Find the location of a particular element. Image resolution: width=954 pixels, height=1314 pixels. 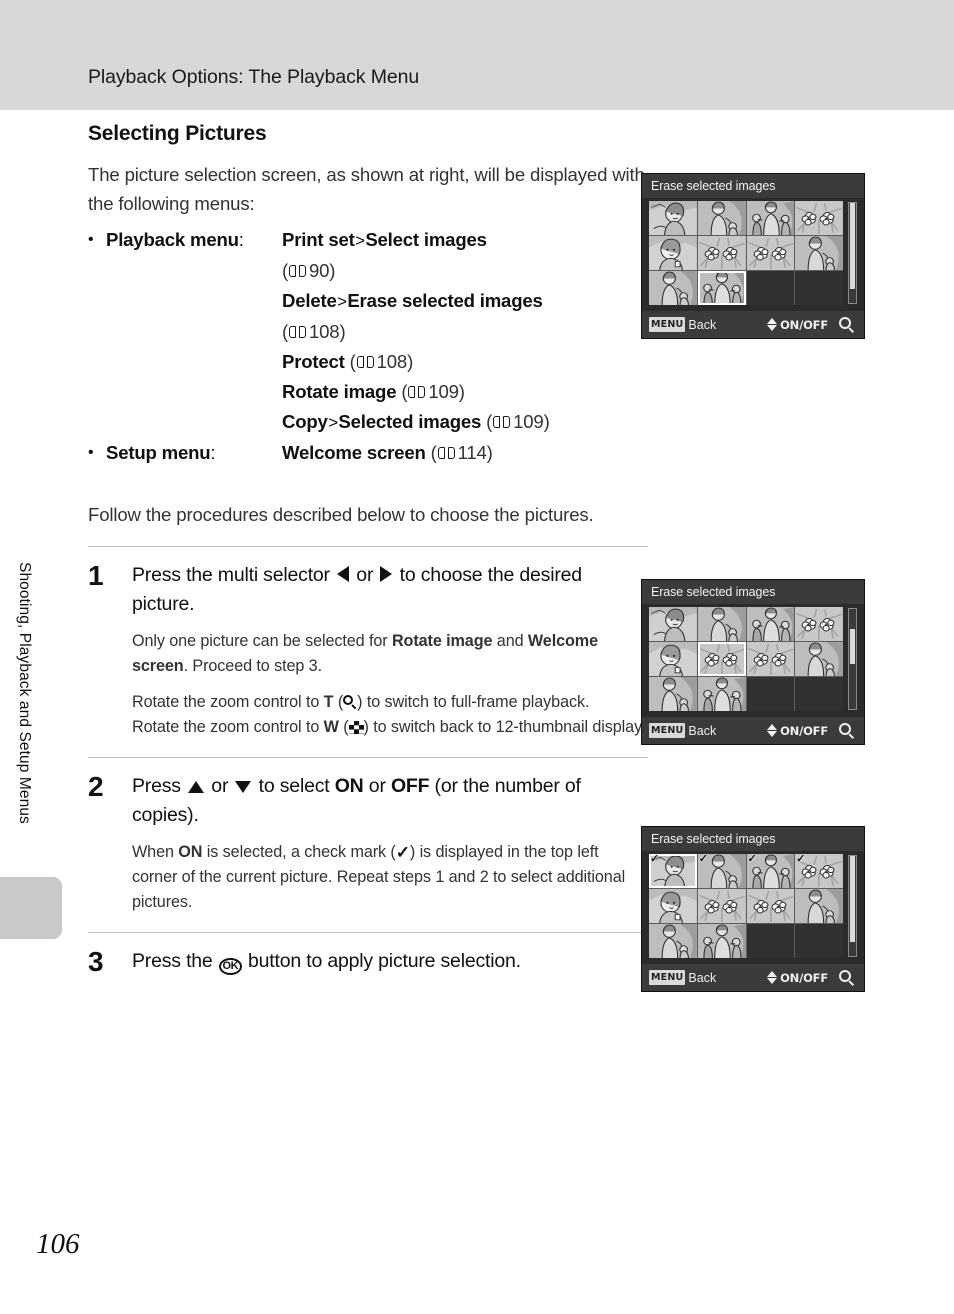

step-number: 1 is located at coordinates (96, 575).